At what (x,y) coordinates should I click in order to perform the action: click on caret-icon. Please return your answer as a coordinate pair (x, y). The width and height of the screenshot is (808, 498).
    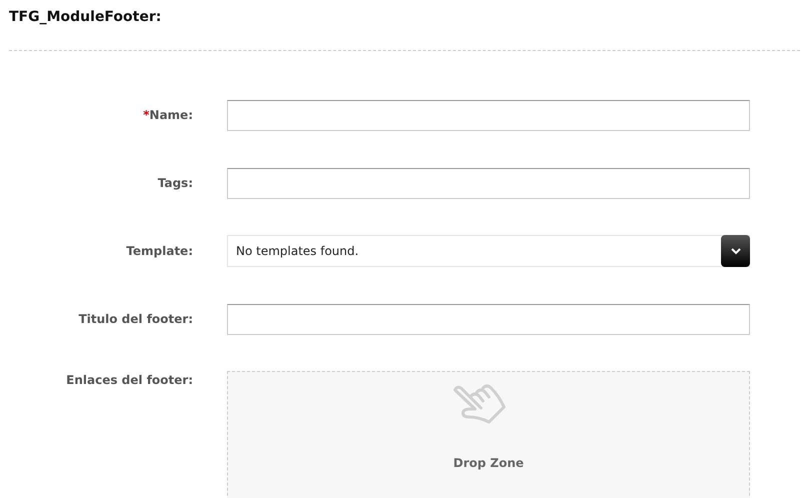
    Looking at the image, I should click on (735, 251).